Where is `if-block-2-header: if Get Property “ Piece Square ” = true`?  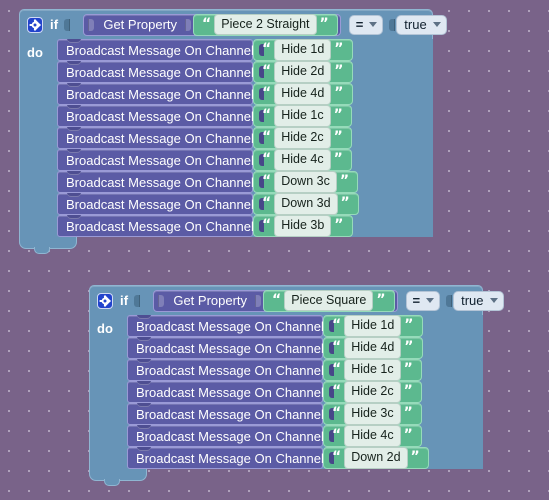
if-block-2-header: if Get Property “ Piece Square ” = true is located at coordinates (296, 300).